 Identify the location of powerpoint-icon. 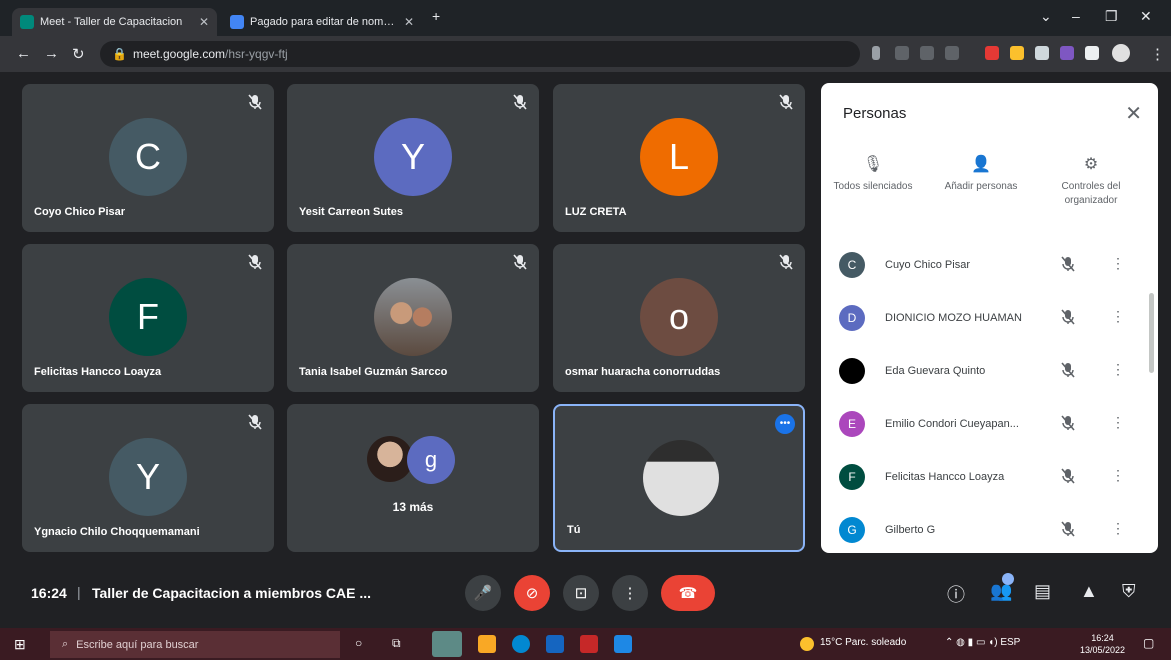
(589, 644).